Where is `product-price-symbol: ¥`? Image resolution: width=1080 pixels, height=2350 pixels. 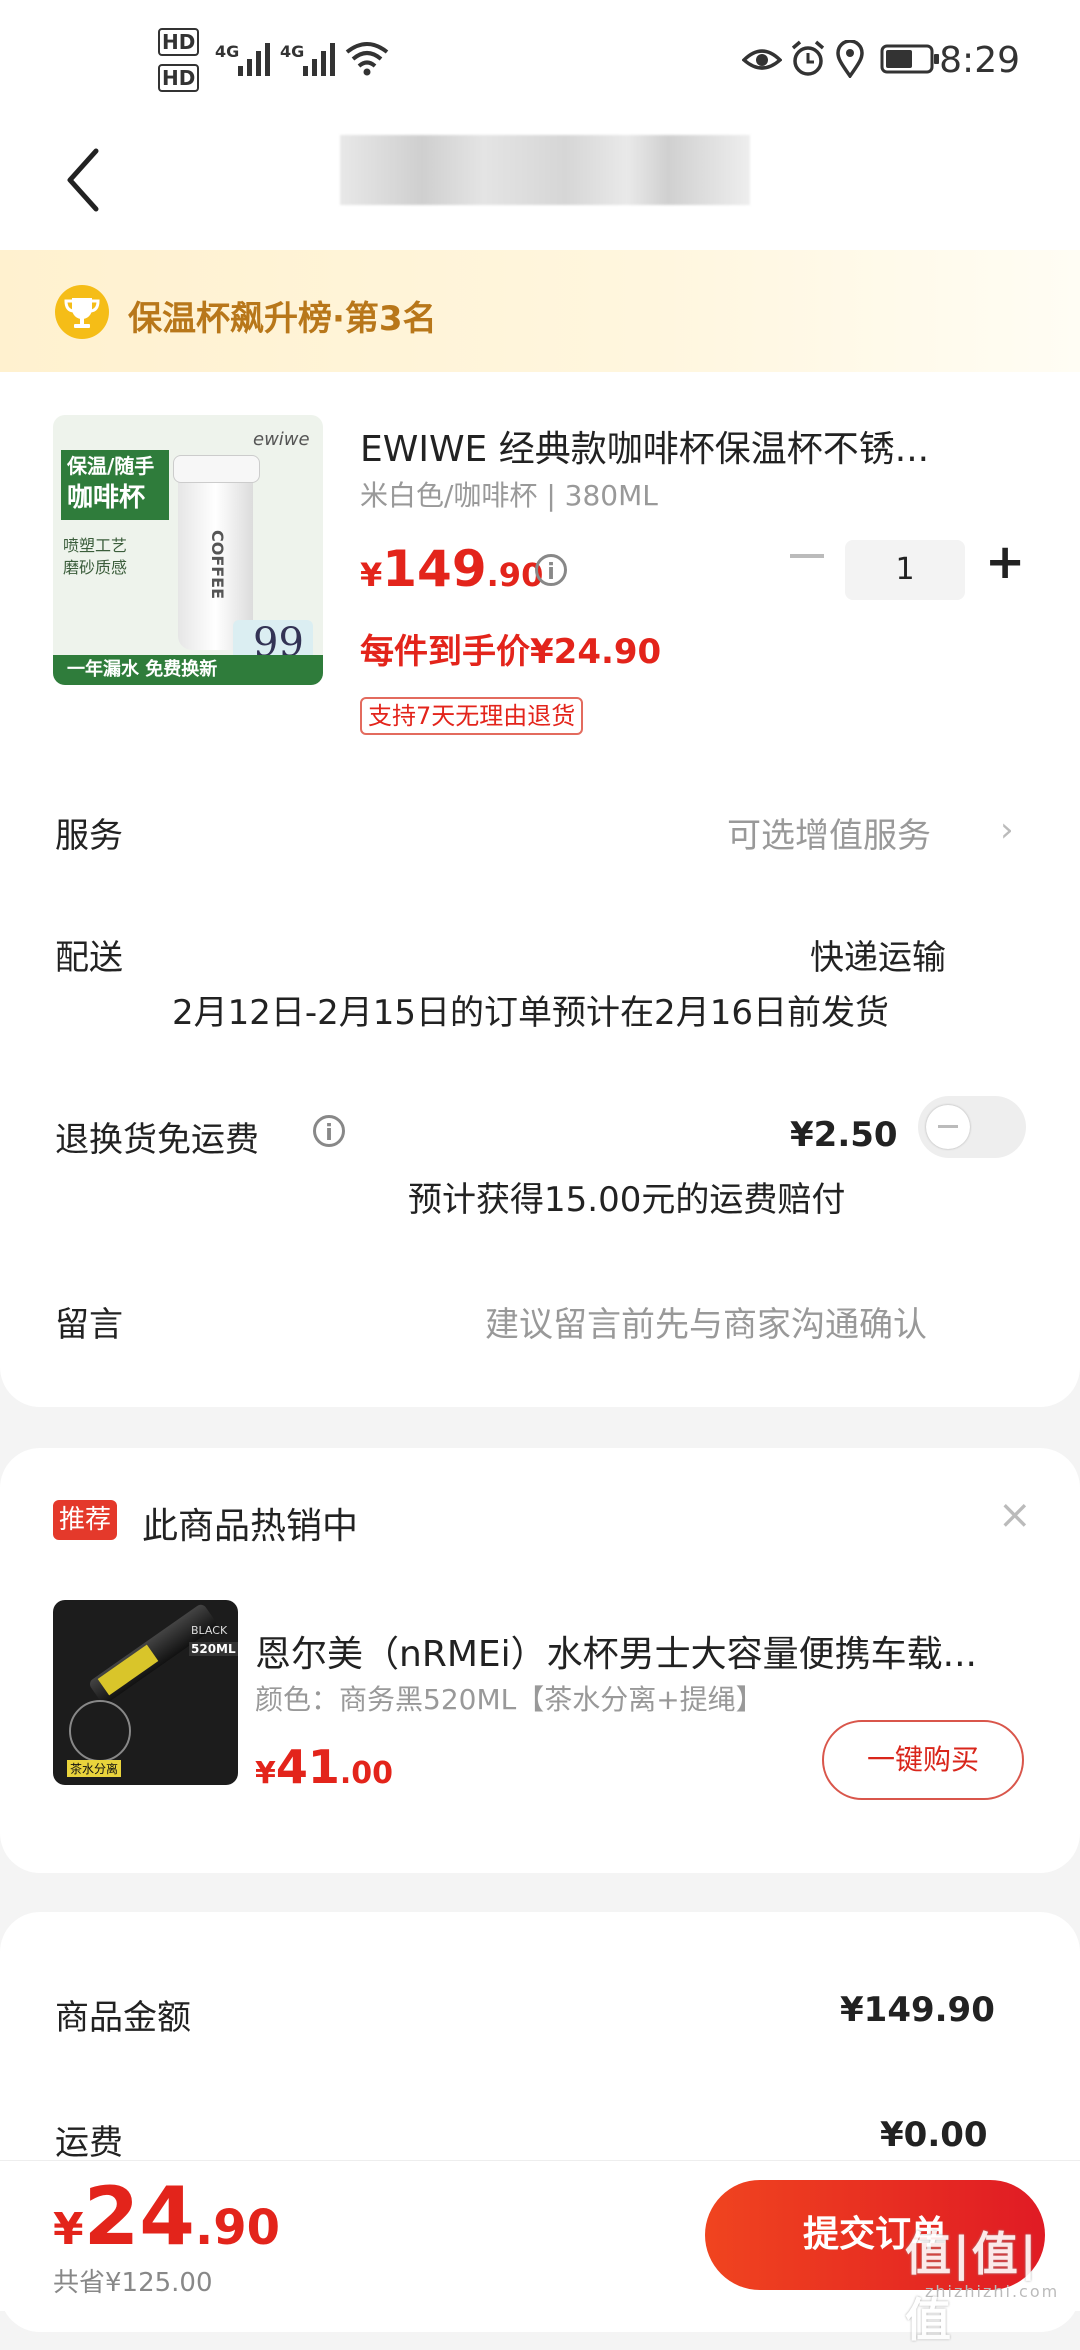 product-price-symbol: ¥ is located at coordinates (371, 575).